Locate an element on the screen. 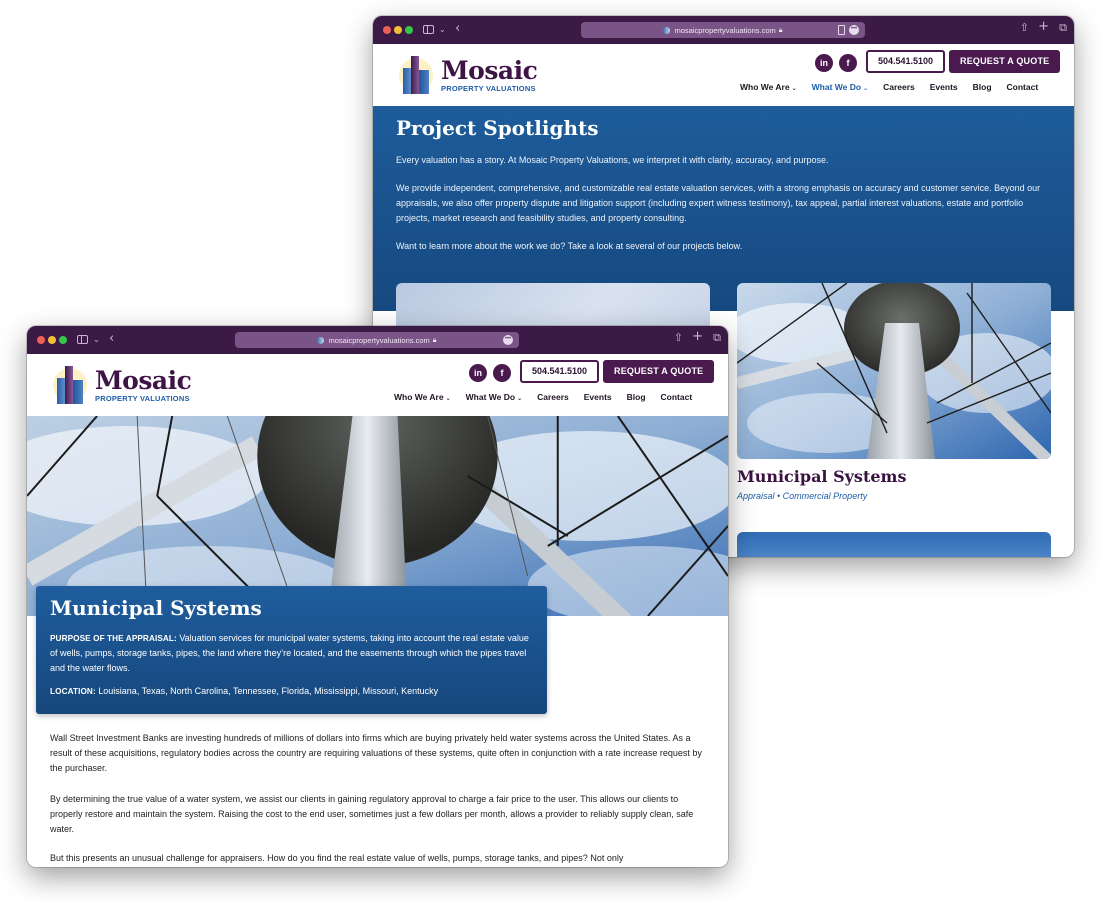 The height and width of the screenshot is (901, 1100). reader-icon is located at coordinates (841, 30).